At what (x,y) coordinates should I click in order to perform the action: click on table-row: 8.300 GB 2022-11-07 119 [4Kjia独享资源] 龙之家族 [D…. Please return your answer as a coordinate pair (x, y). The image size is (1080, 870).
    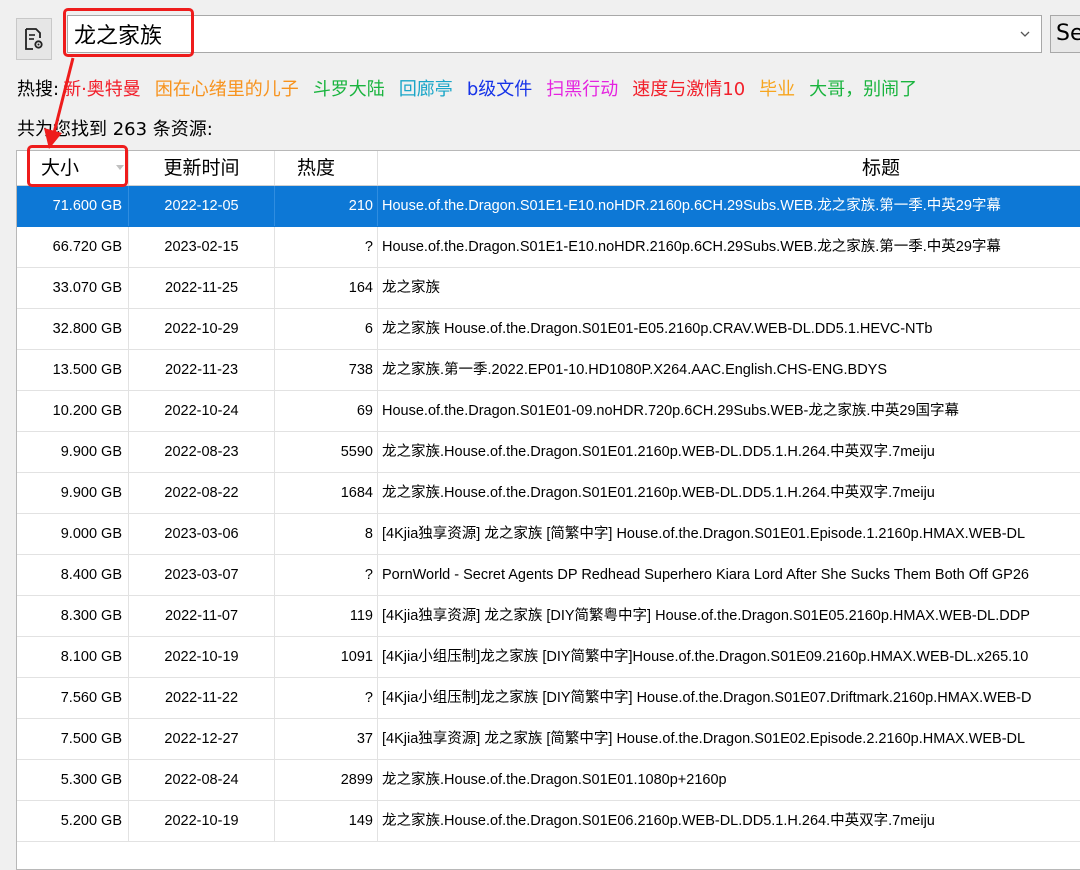
    Looking at the image, I should click on (548, 616).